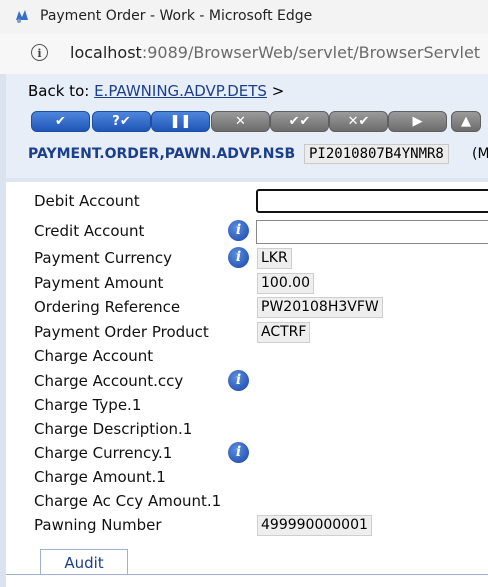  What do you see at coordinates (376, 154) in the screenshot?
I see `transaction-id-field: PI2010807B4YNMR8` at bounding box center [376, 154].